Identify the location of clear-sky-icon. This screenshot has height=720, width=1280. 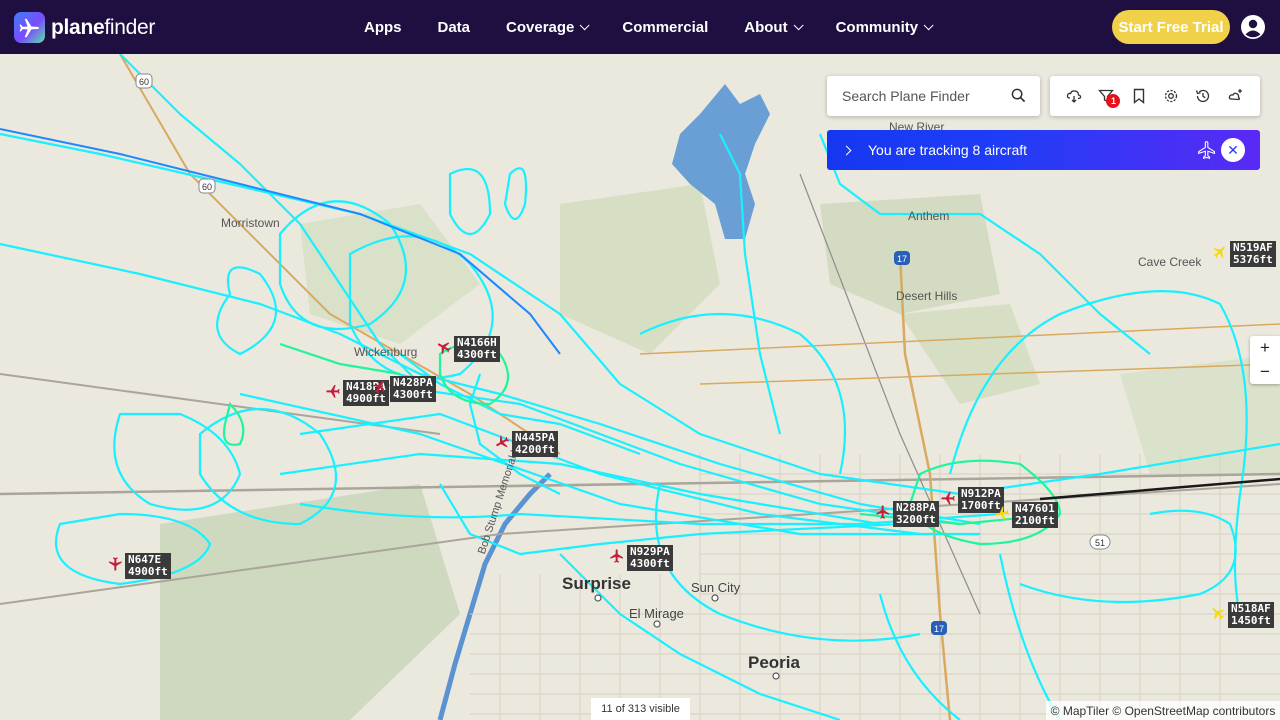
(1236, 96).